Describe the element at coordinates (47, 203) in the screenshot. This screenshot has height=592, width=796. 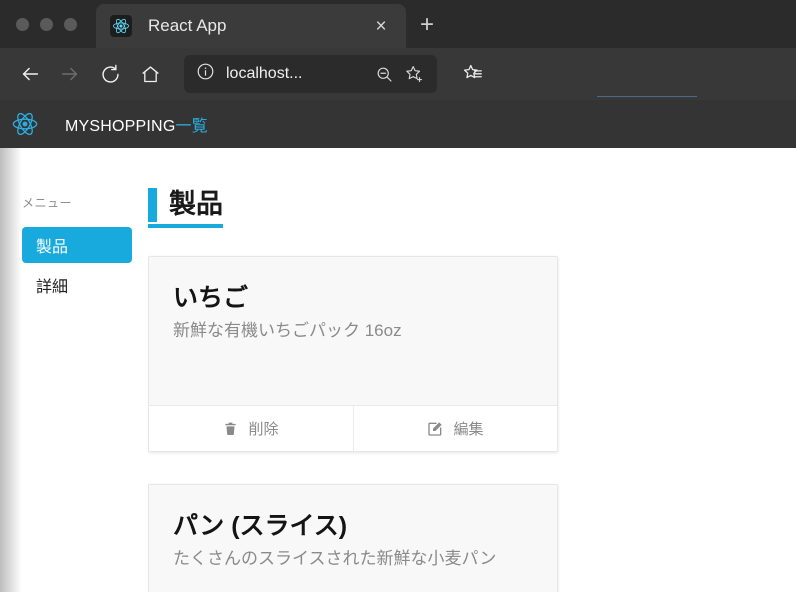
I see `sidebar-heading: メニュー` at that location.